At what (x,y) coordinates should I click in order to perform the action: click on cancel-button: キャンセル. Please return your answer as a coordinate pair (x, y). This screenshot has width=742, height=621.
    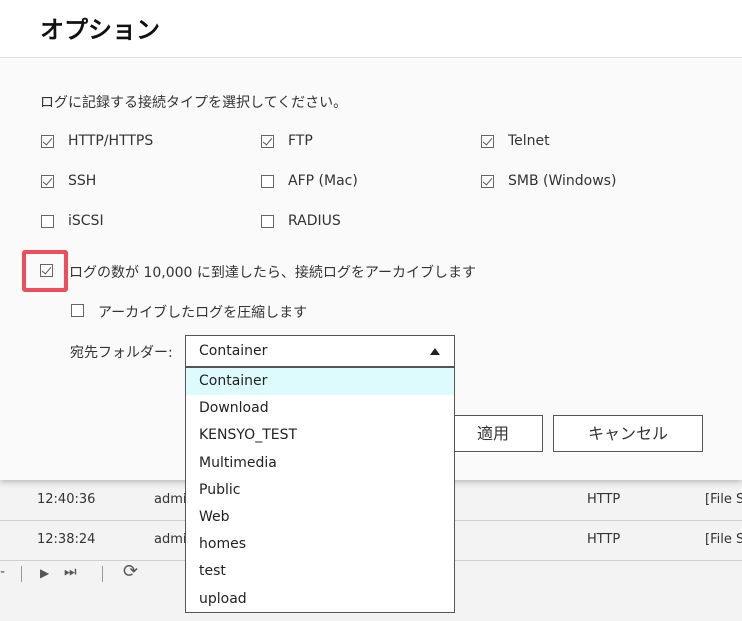
    Looking at the image, I should click on (628, 433).